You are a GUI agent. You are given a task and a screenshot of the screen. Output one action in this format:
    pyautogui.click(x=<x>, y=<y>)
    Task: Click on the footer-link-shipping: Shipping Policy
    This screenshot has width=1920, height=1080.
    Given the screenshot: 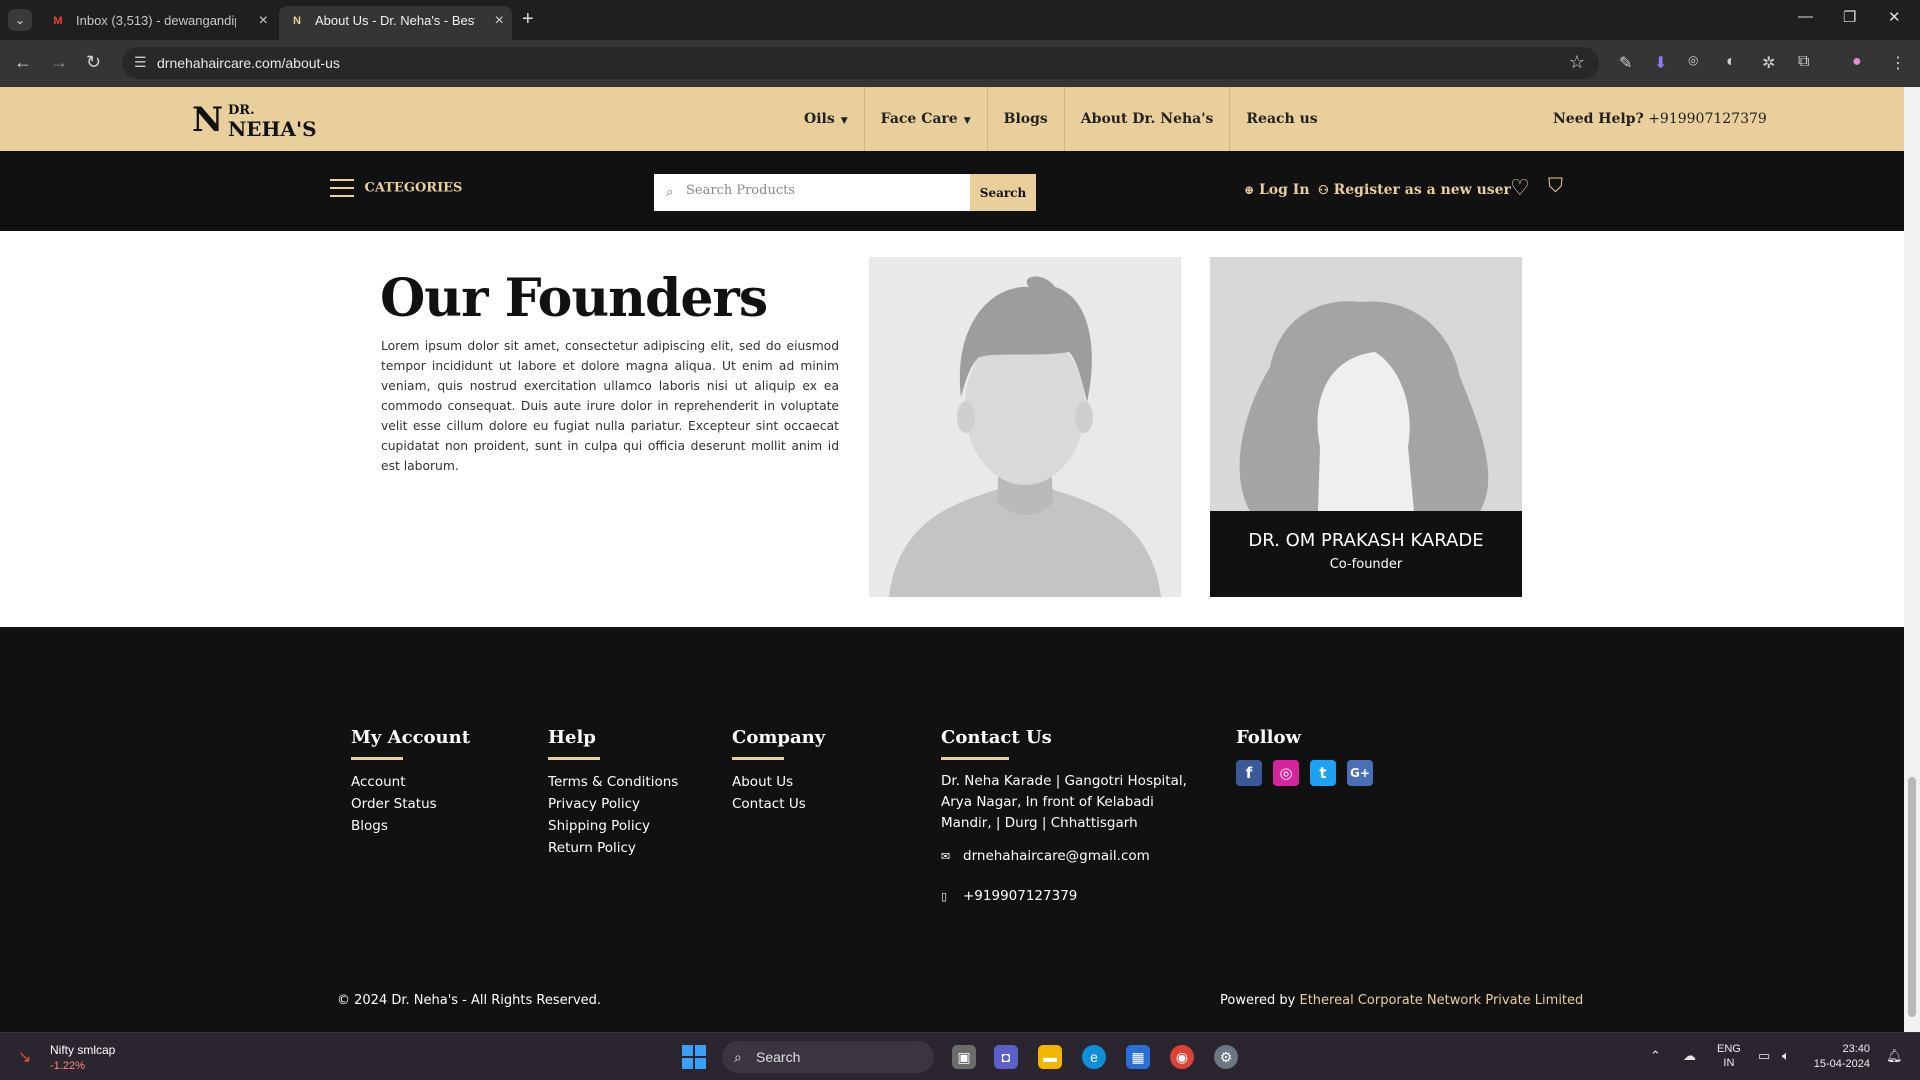 What is the action you would take?
    pyautogui.click(x=613, y=826)
    